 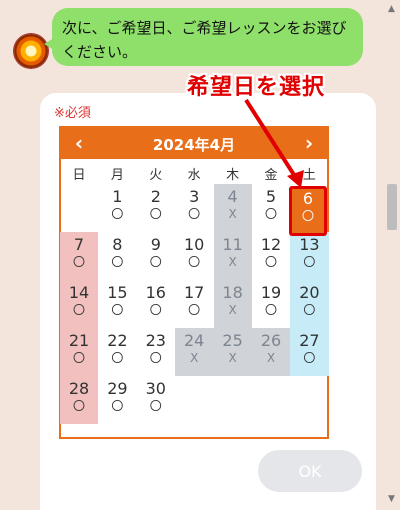 I want to click on ok-button: OK, so click(x=310, y=471).